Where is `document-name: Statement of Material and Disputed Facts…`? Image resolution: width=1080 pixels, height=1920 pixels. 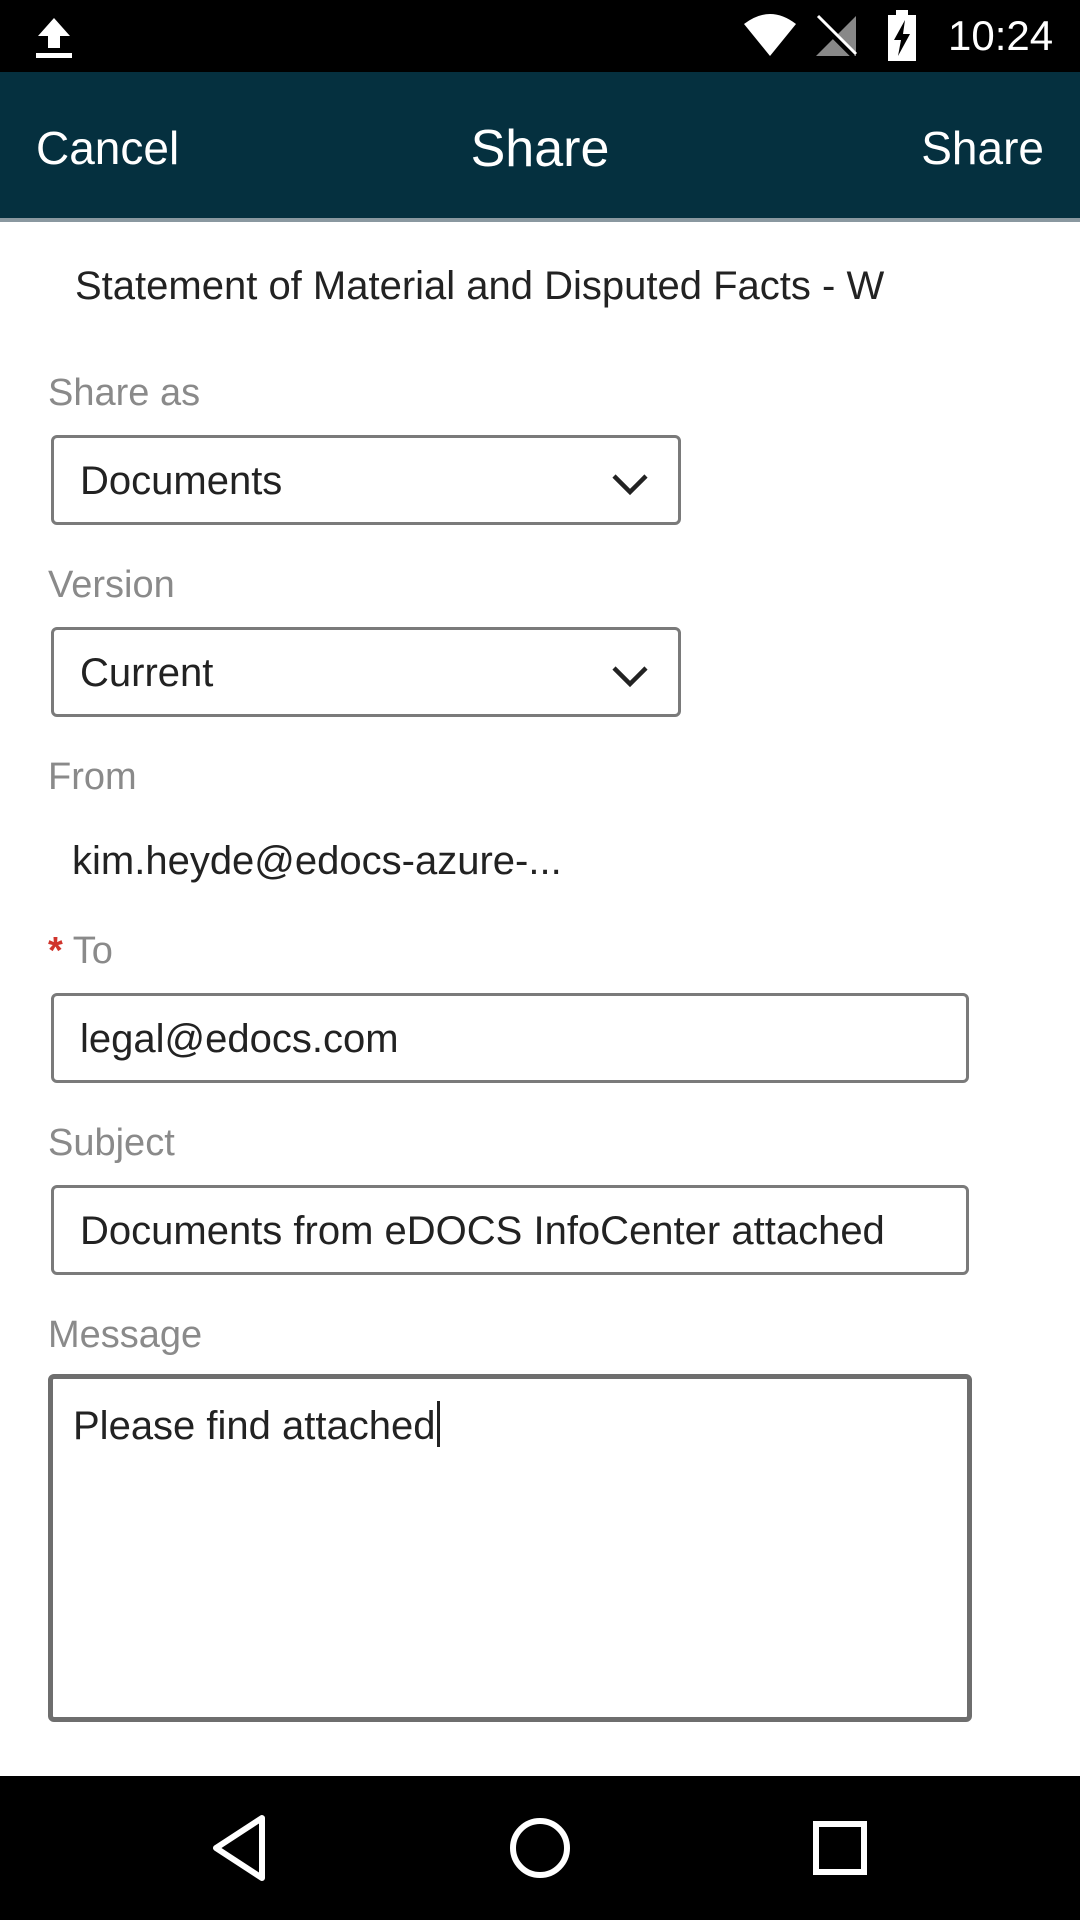
document-name: Statement of Material and Disputed Facts… is located at coordinates (480, 286).